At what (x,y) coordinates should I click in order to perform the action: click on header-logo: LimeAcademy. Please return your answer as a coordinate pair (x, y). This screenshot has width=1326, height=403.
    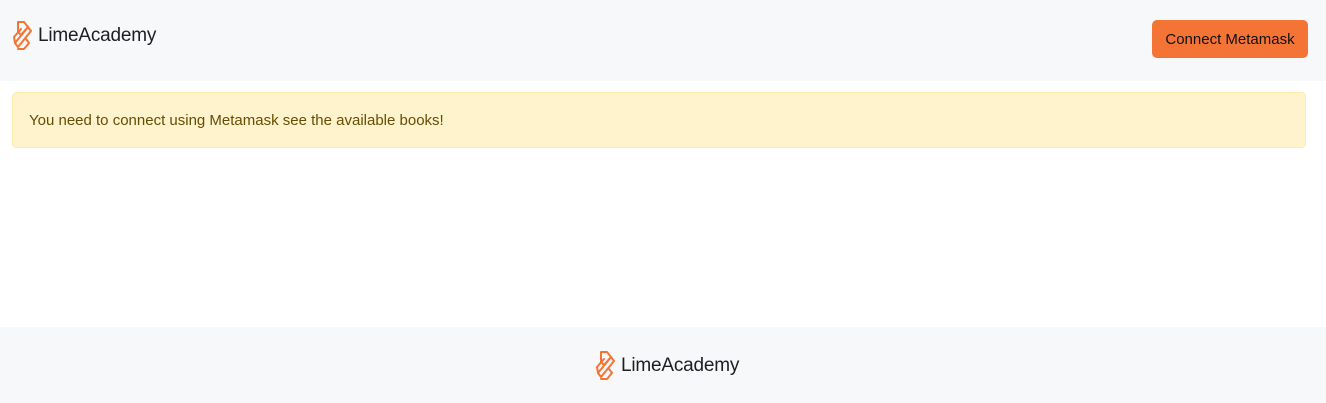
    Looking at the image, I should click on (84, 35).